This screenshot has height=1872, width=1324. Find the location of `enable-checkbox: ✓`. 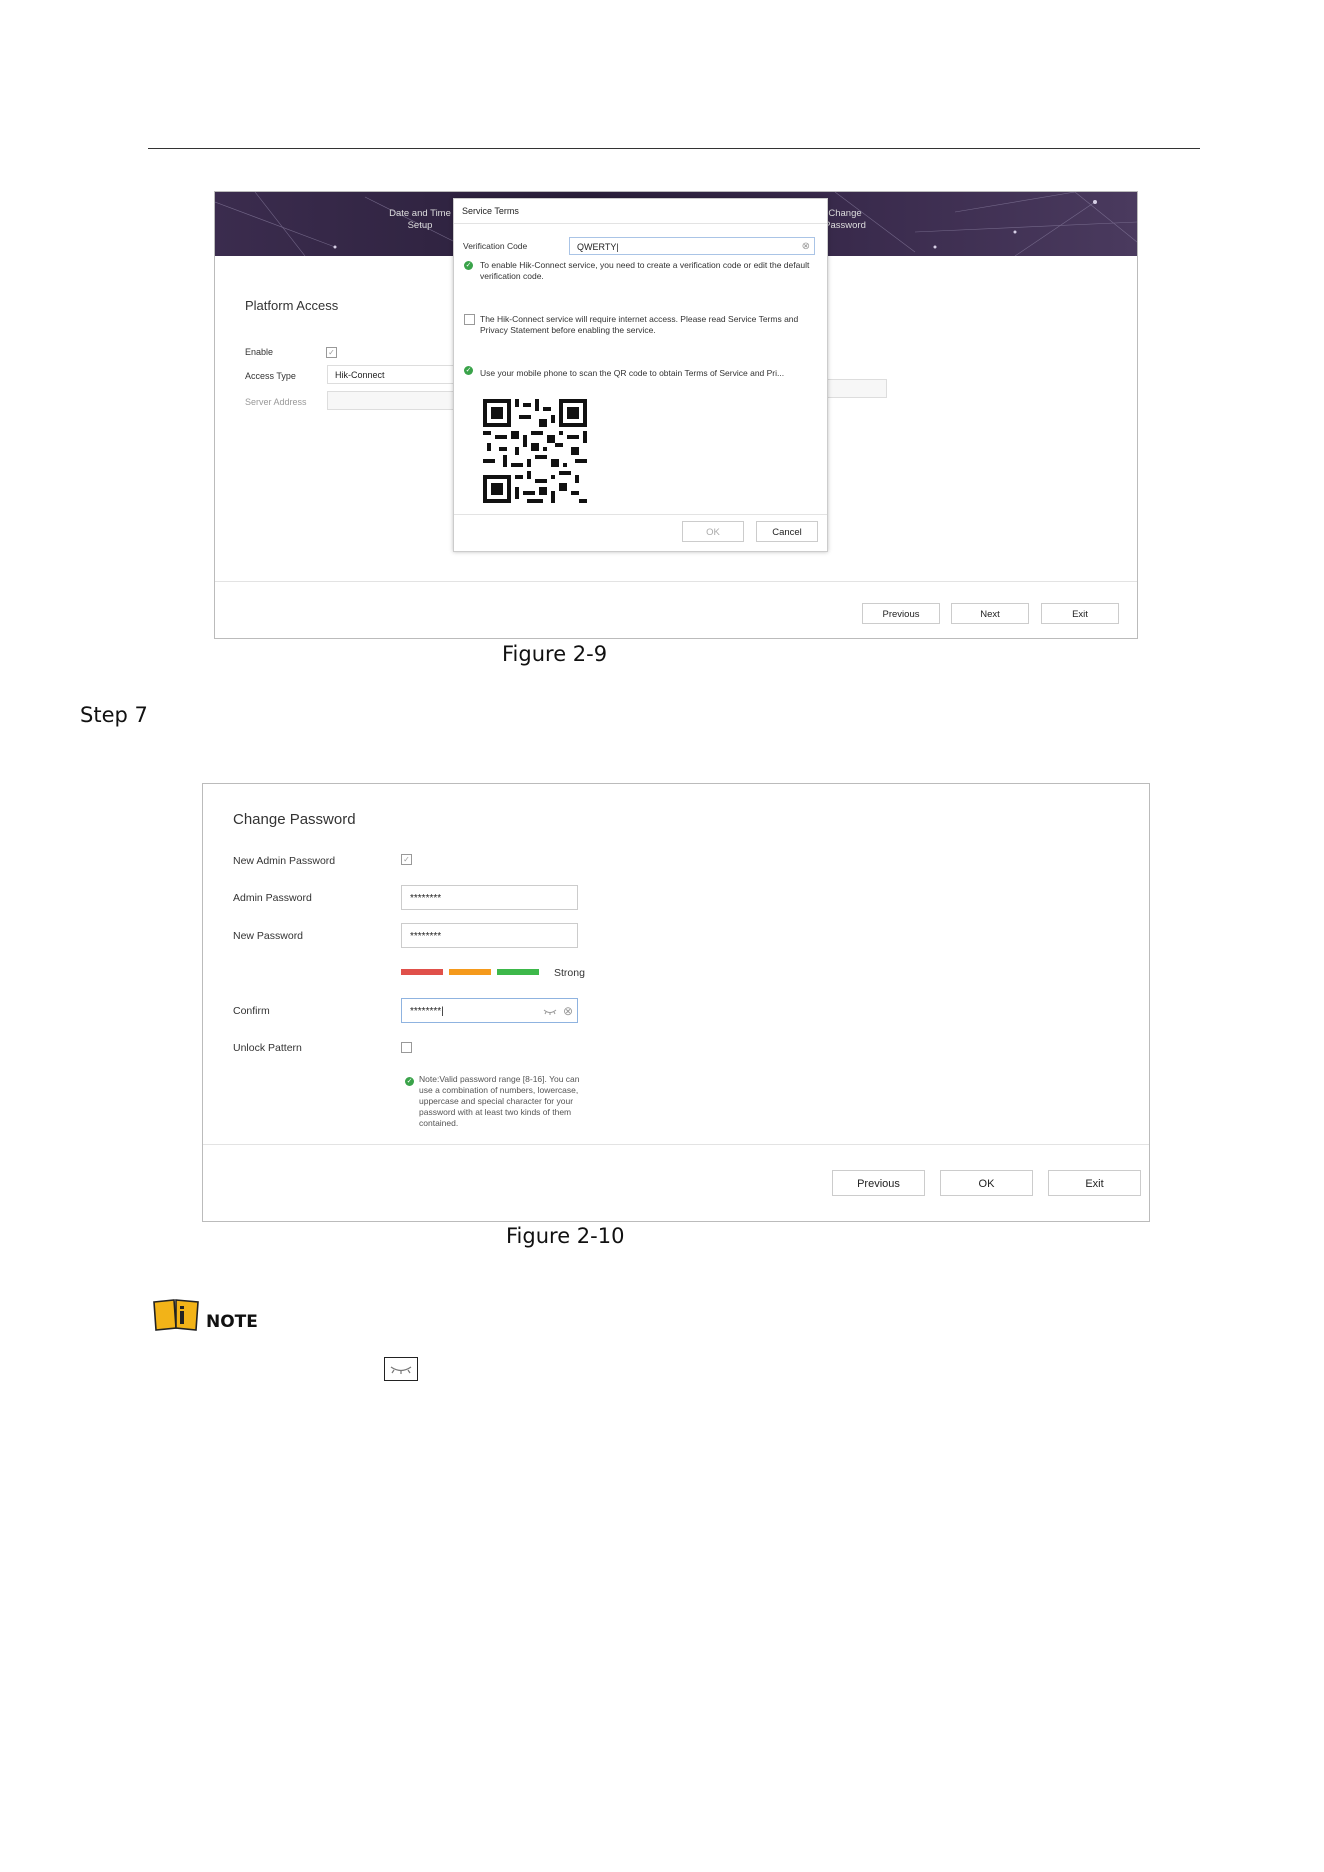

enable-checkbox: ✓ is located at coordinates (331, 352).